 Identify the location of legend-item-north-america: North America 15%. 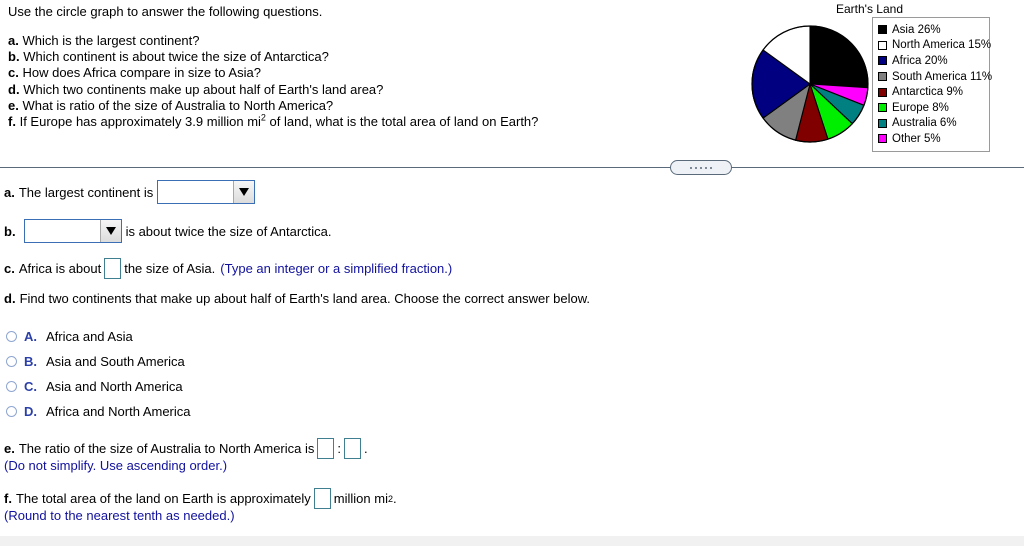
(934, 46).